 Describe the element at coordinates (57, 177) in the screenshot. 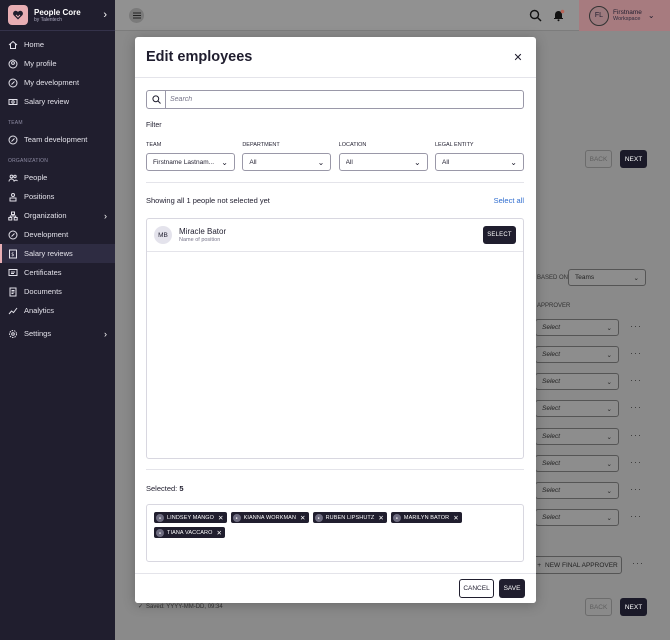

I see `sidebar-item-people: People` at that location.